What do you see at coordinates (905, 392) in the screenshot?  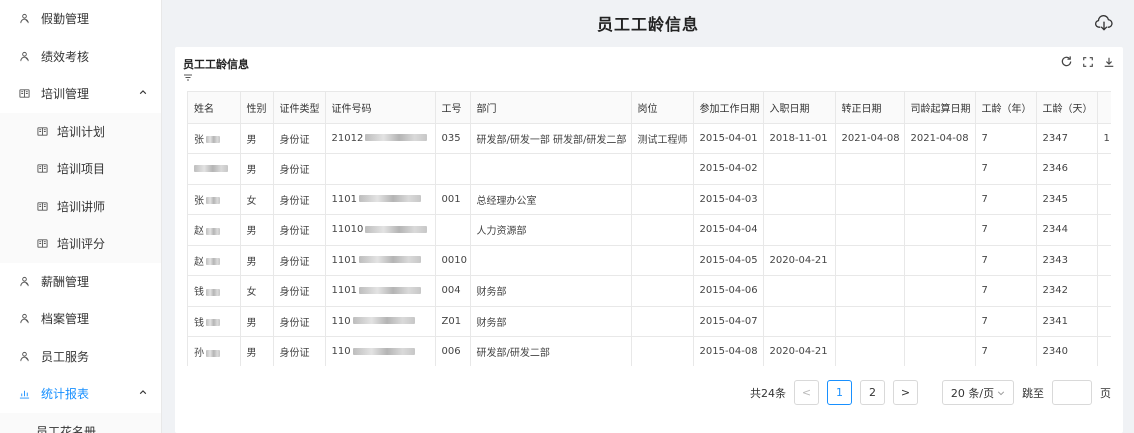 I see `next-page-button: >` at bounding box center [905, 392].